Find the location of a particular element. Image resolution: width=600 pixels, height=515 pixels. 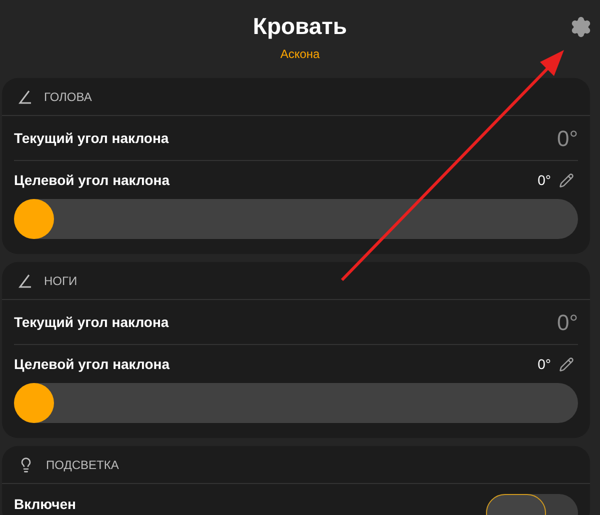

settings-button is located at coordinates (581, 27).